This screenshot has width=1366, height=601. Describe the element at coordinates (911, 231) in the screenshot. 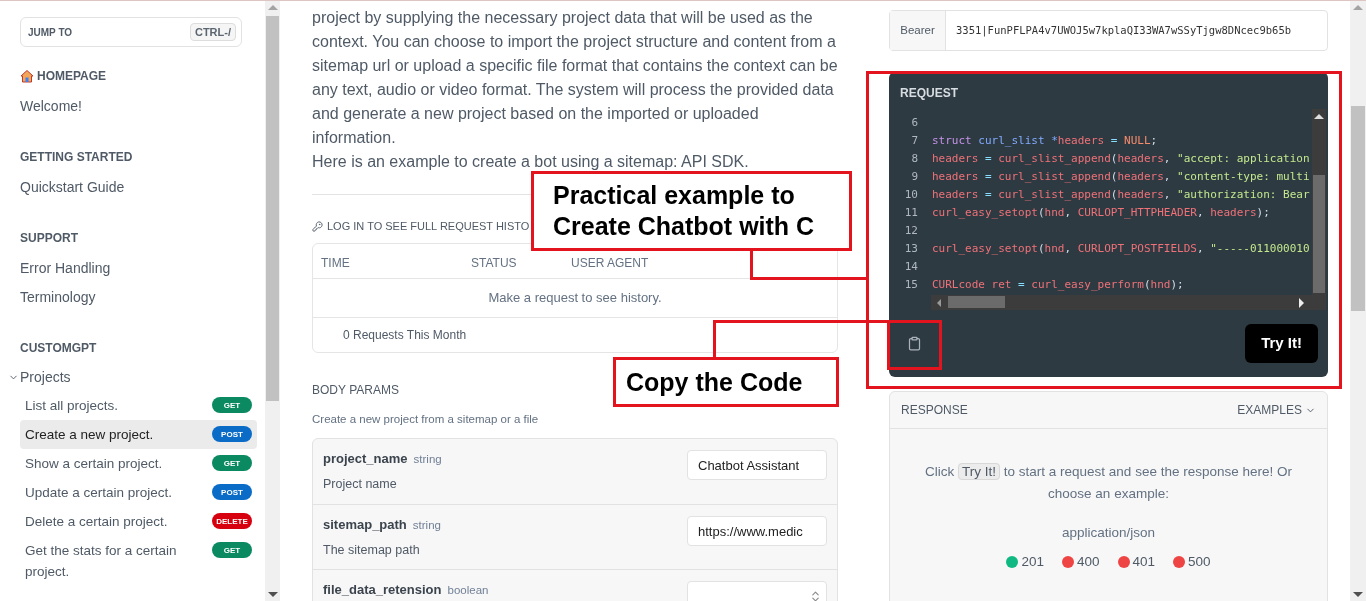

I see `line-number: 12` at that location.